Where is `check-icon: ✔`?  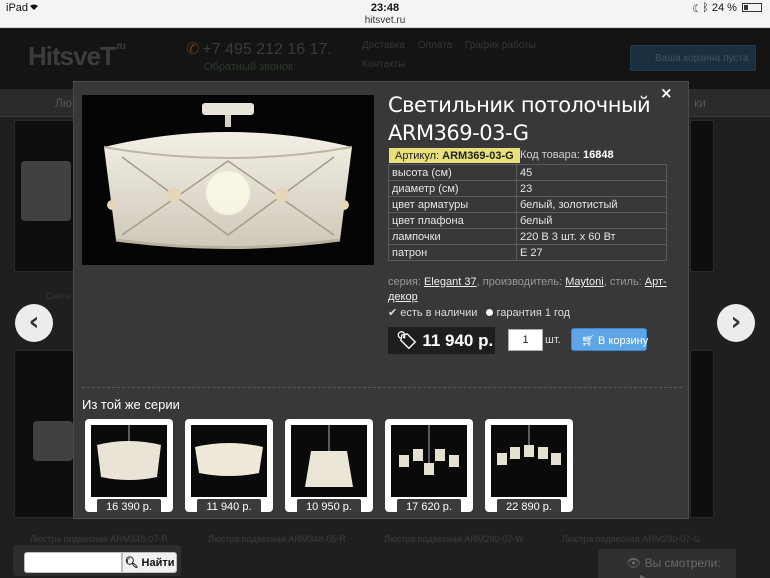 check-icon: ✔ is located at coordinates (393, 313).